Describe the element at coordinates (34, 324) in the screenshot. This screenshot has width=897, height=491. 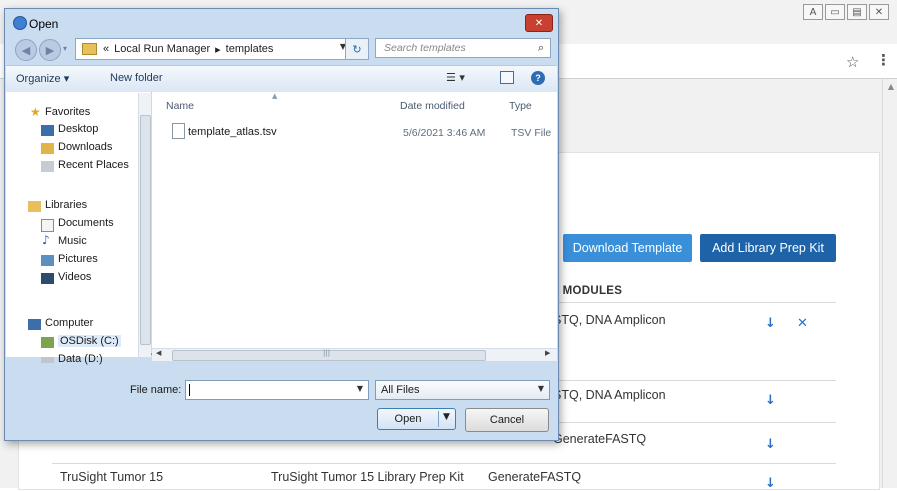
I see `computer-icon` at that location.